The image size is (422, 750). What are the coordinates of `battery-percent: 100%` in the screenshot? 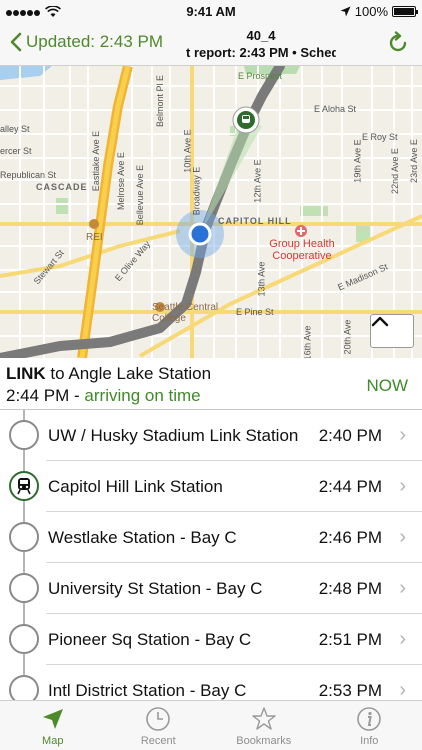 It's located at (371, 11).